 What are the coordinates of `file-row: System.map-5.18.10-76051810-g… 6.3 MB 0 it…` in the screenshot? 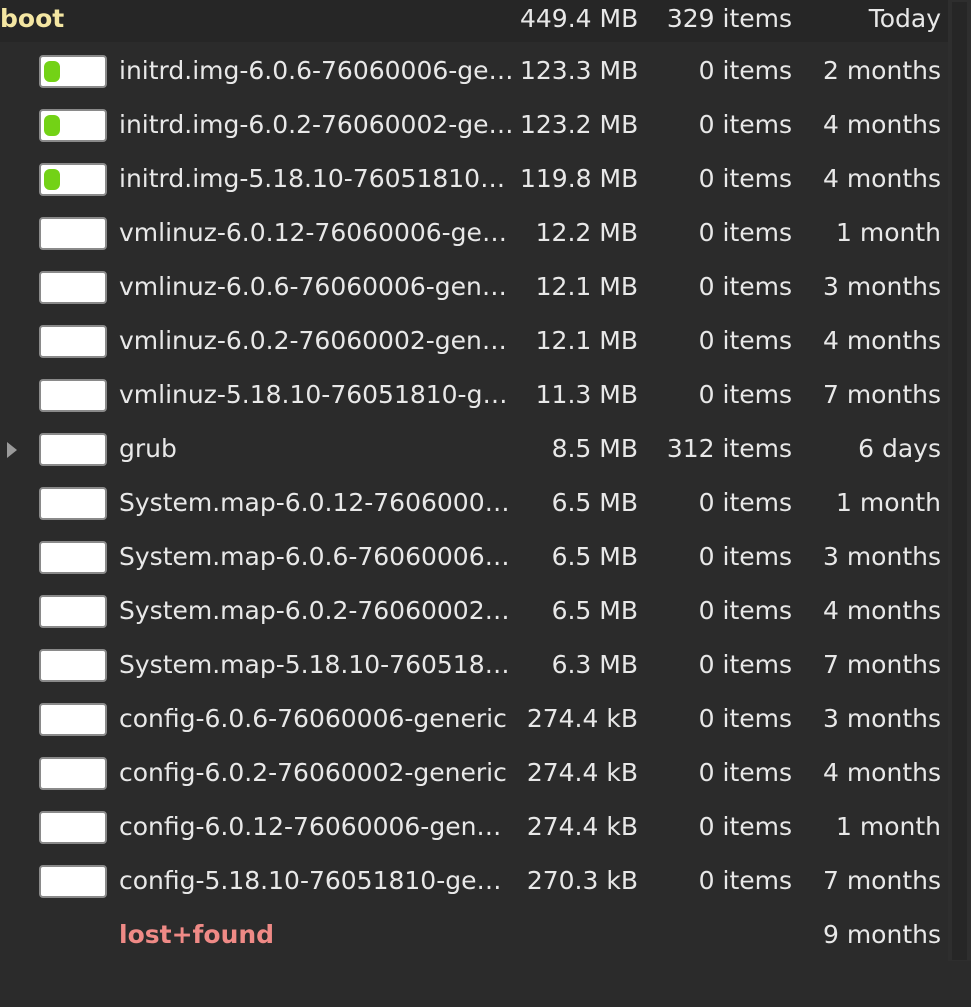 It's located at (474, 665).